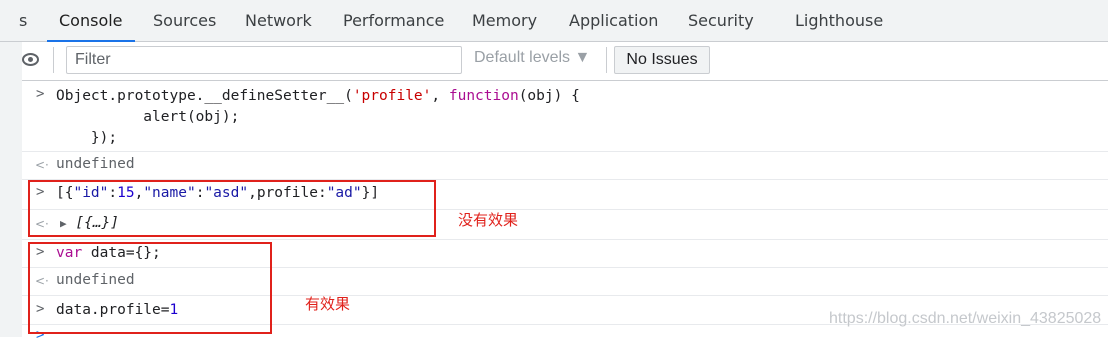 This screenshot has height=343, width=1108. I want to click on filter-input, so click(264, 60).